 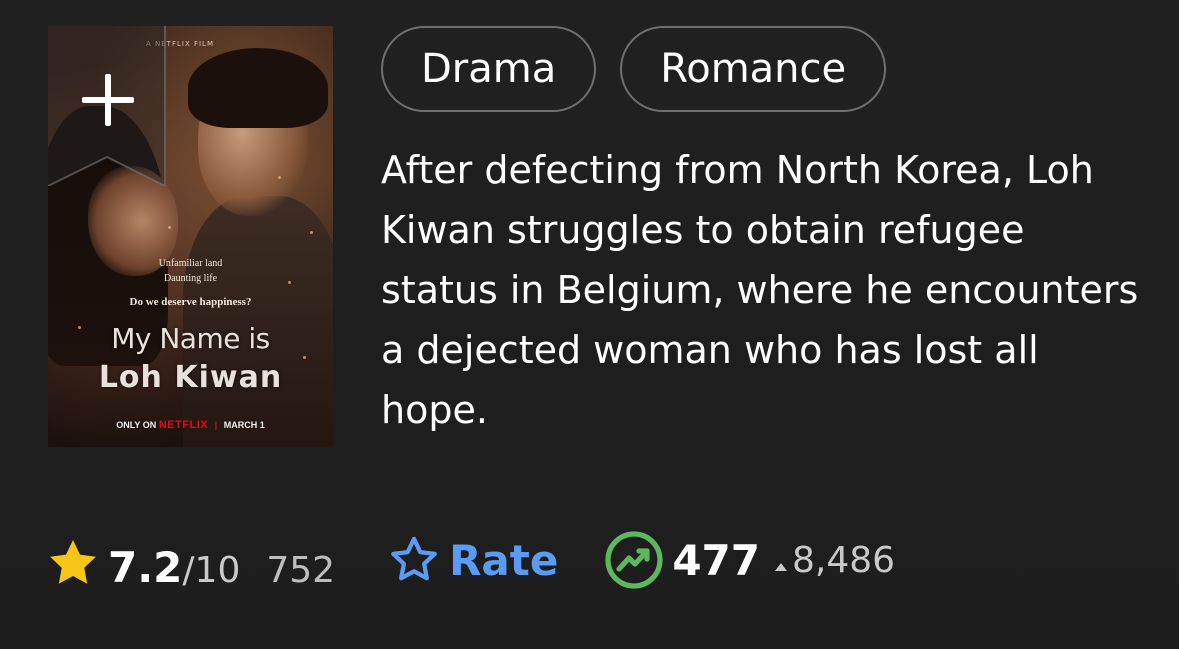 I want to click on popularity-value: 477, so click(x=716, y=560).